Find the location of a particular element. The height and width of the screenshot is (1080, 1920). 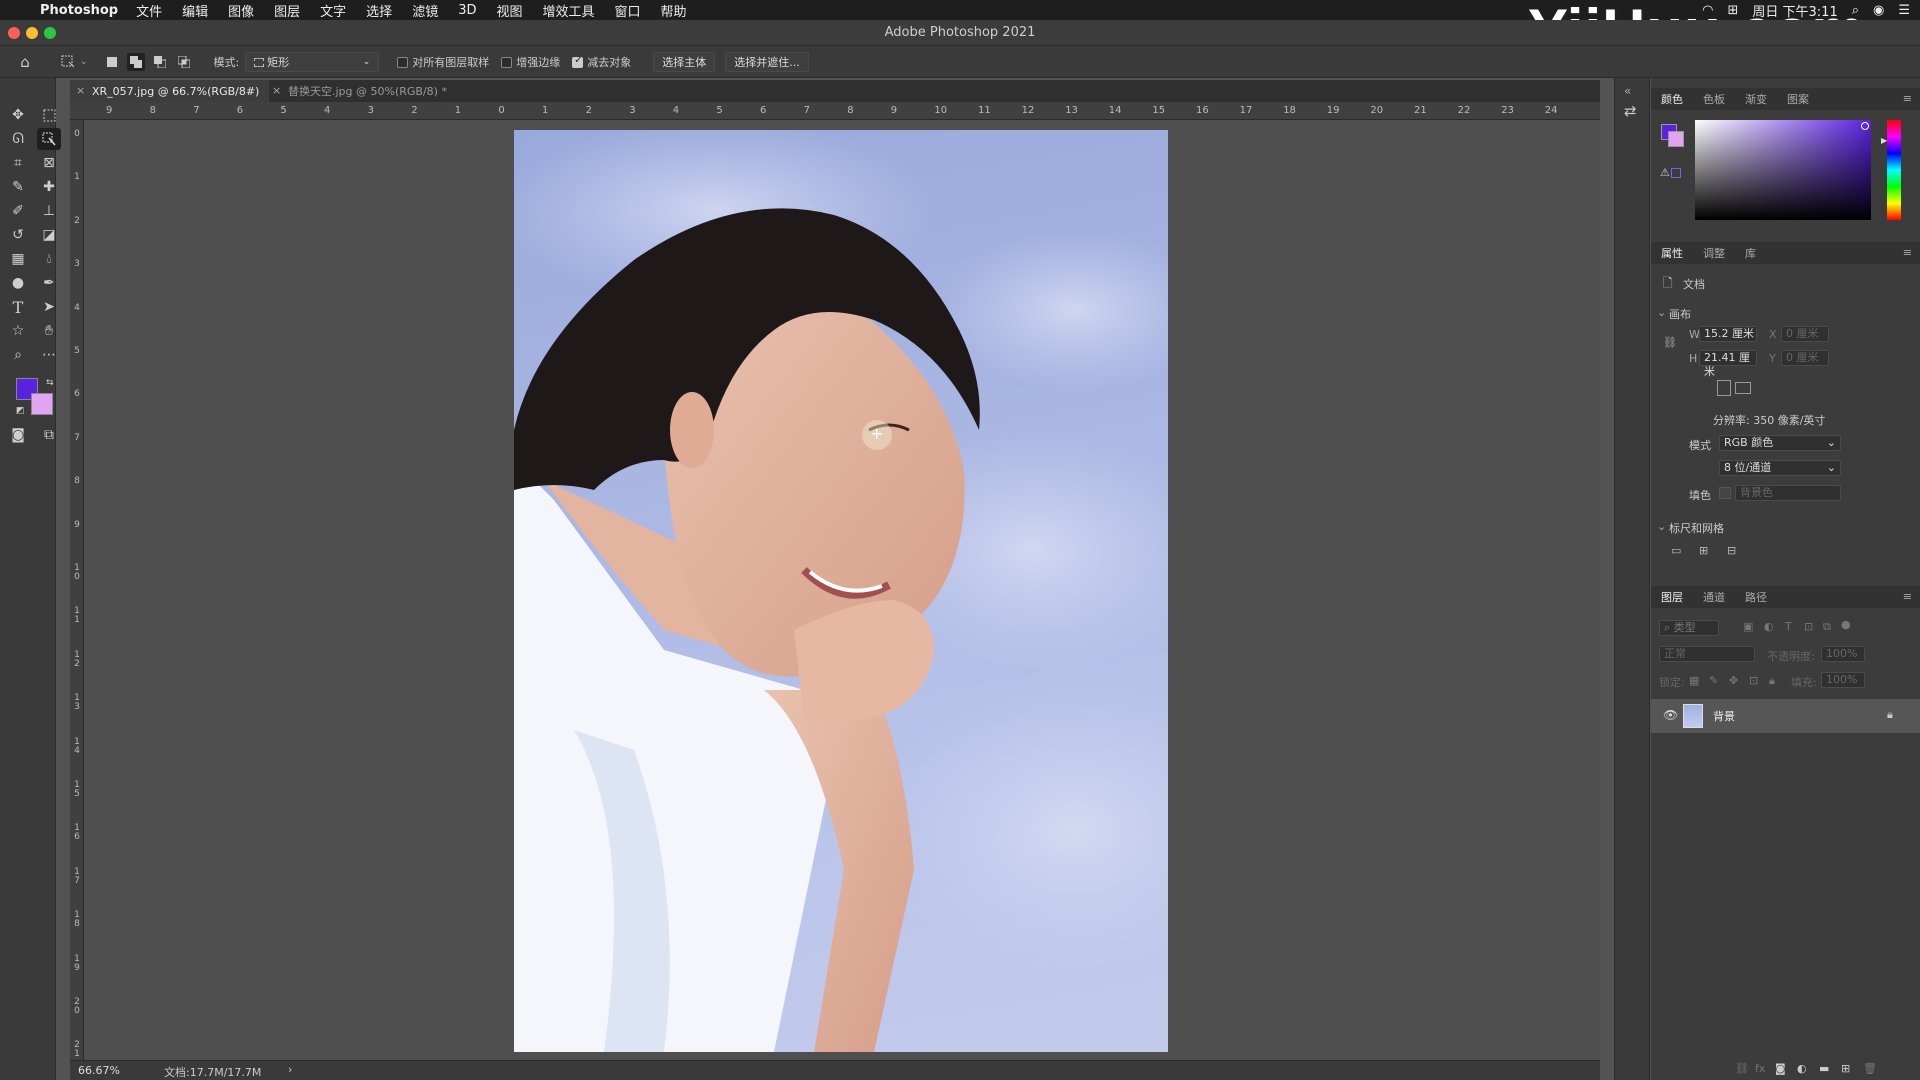

menu-edit: 编辑 is located at coordinates (195, 10).